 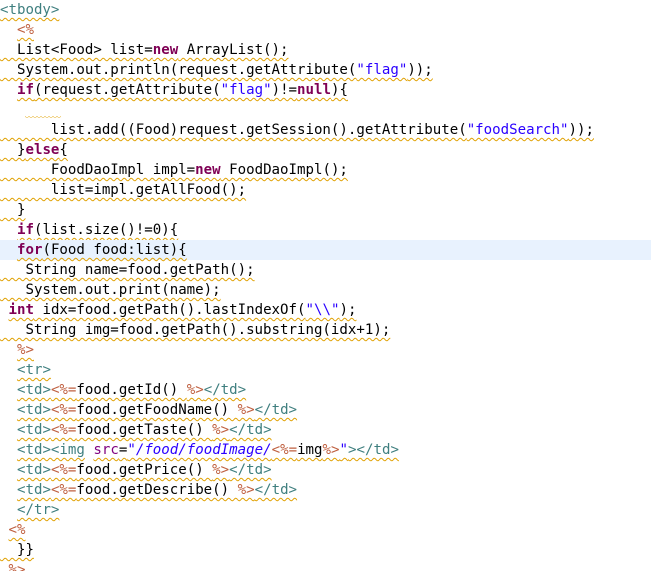 I want to click on code-token: food.getDescribe(), so click(x=157, y=490).